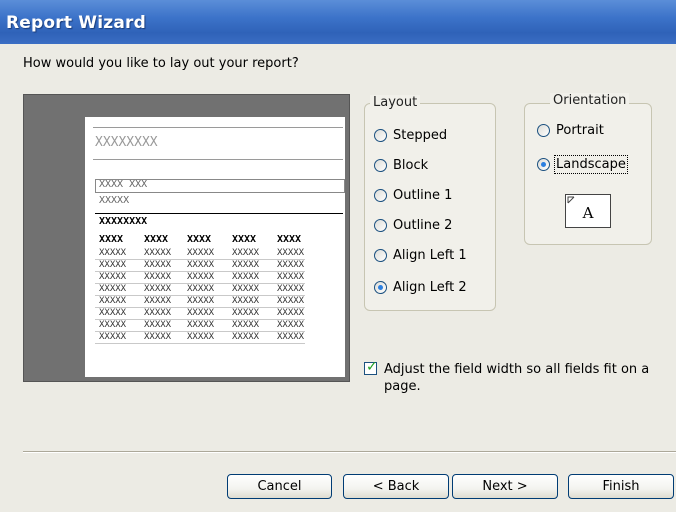 The height and width of the screenshot is (512, 676). I want to click on radio-layout-align-left-1: Align Left 1, so click(420, 255).